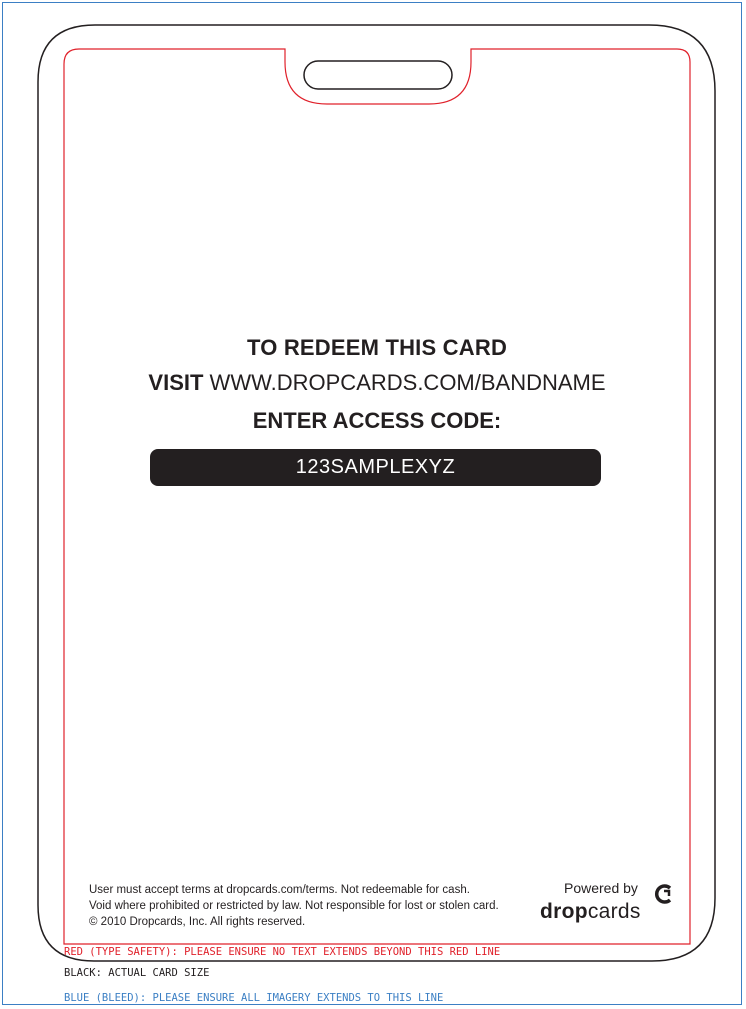  Describe the element at coordinates (378, 75) in the screenshot. I see `lanyard-slot` at that location.